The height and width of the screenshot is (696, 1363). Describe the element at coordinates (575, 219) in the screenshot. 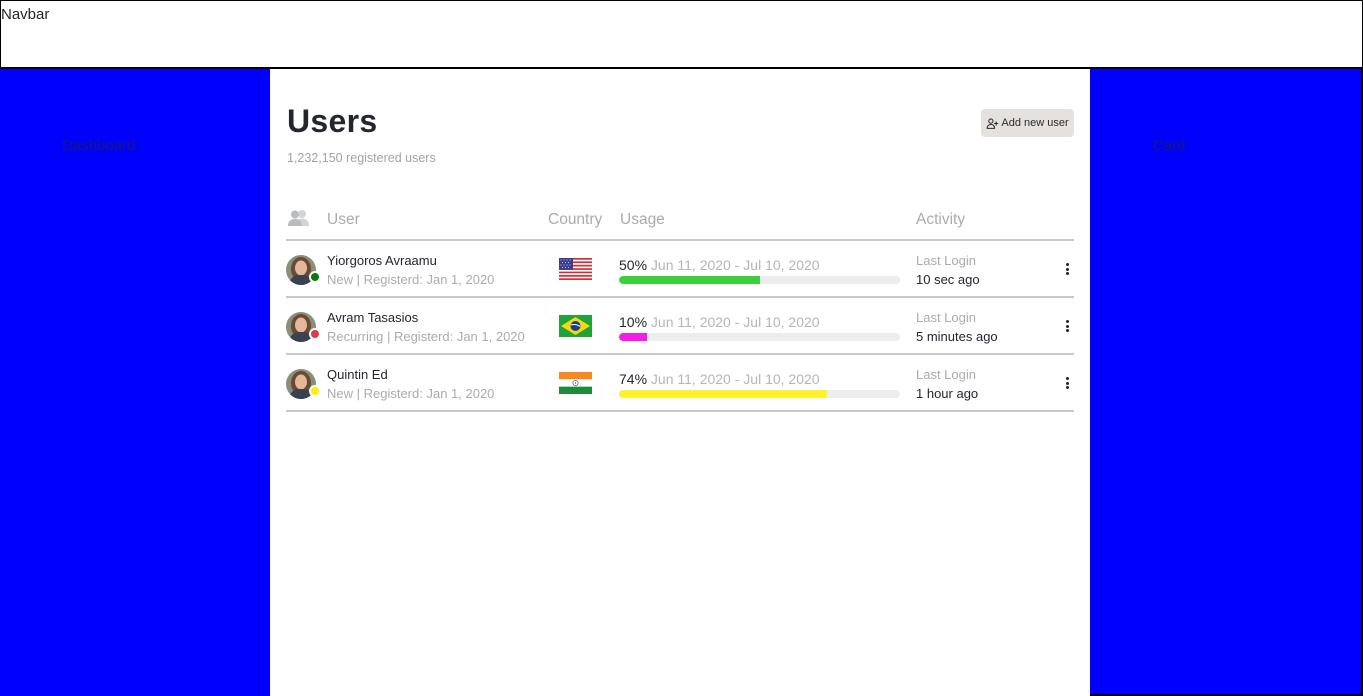

I see `column-header-country: Country` at that location.